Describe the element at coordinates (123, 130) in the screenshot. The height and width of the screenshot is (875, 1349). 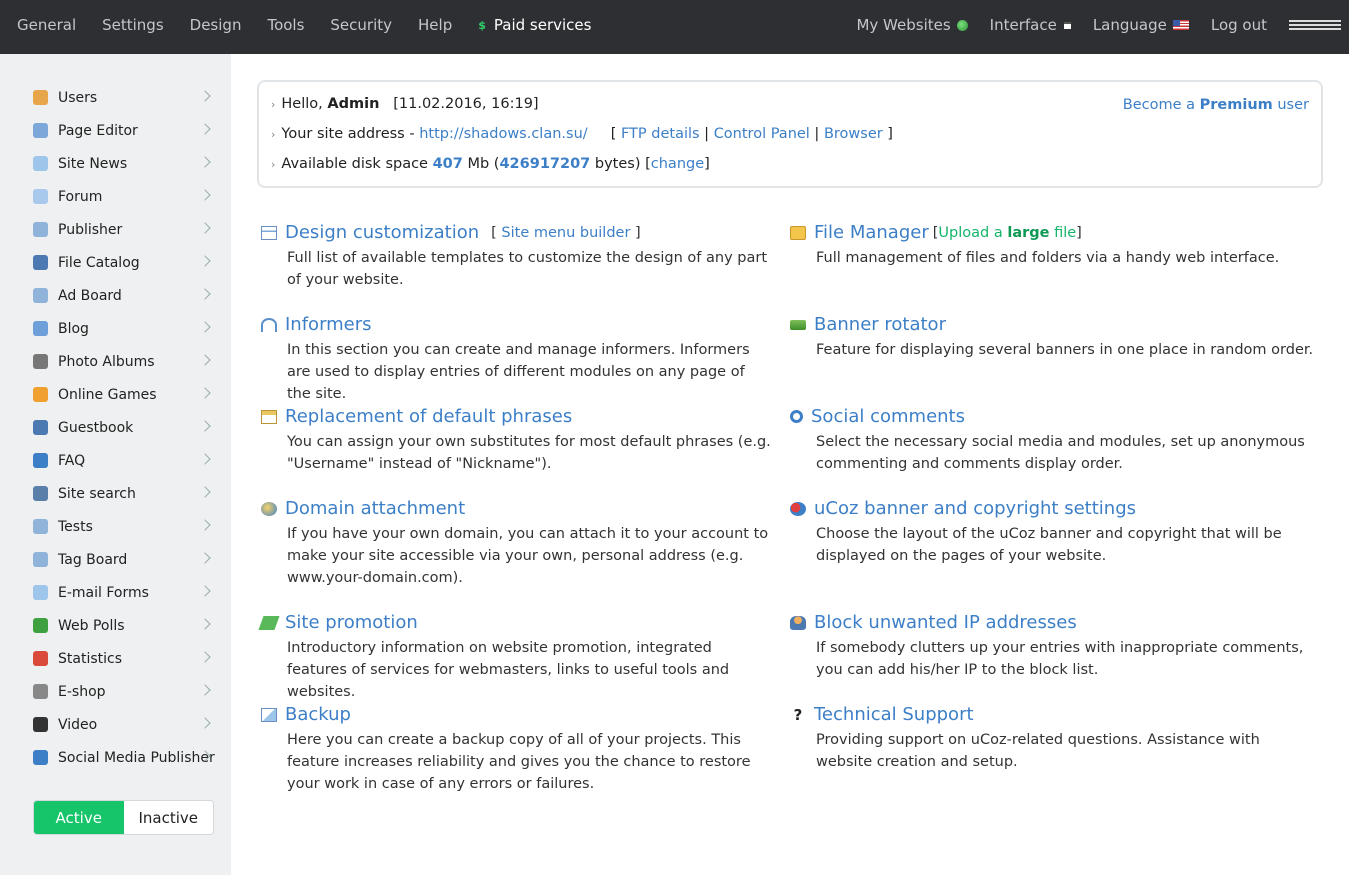
I see `sidebar-item-page-editor: Page Editor` at that location.